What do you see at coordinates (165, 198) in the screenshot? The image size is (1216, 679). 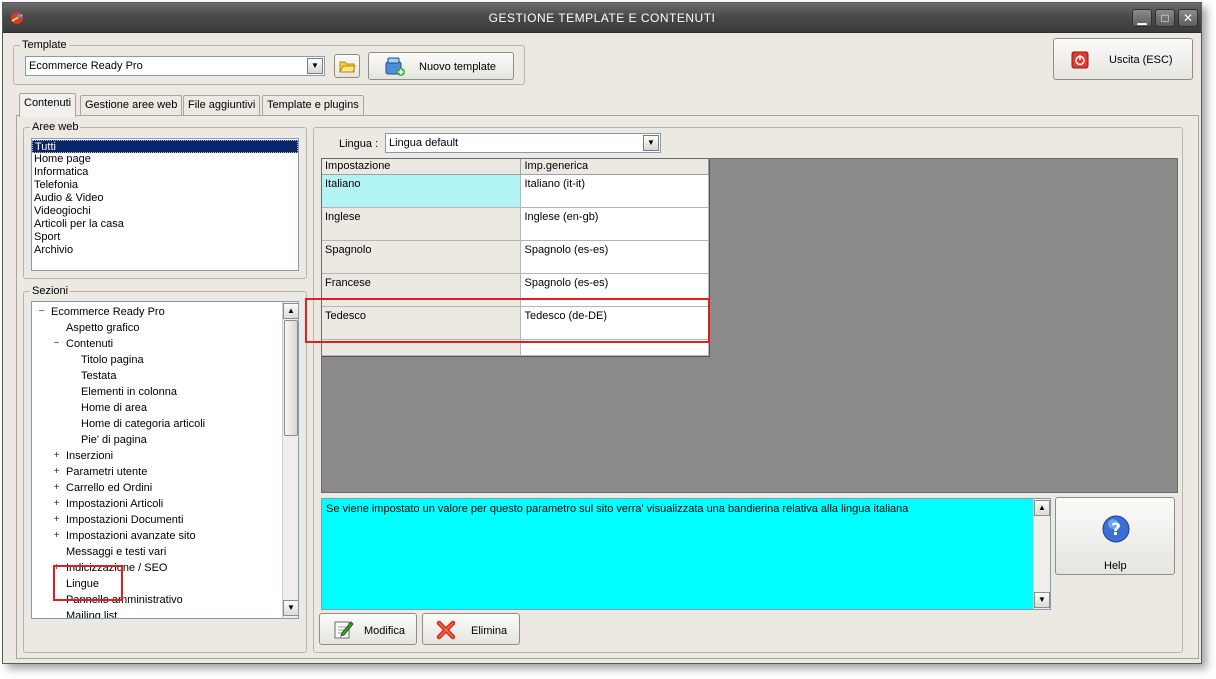 I see `list-item: Audio & Video` at bounding box center [165, 198].